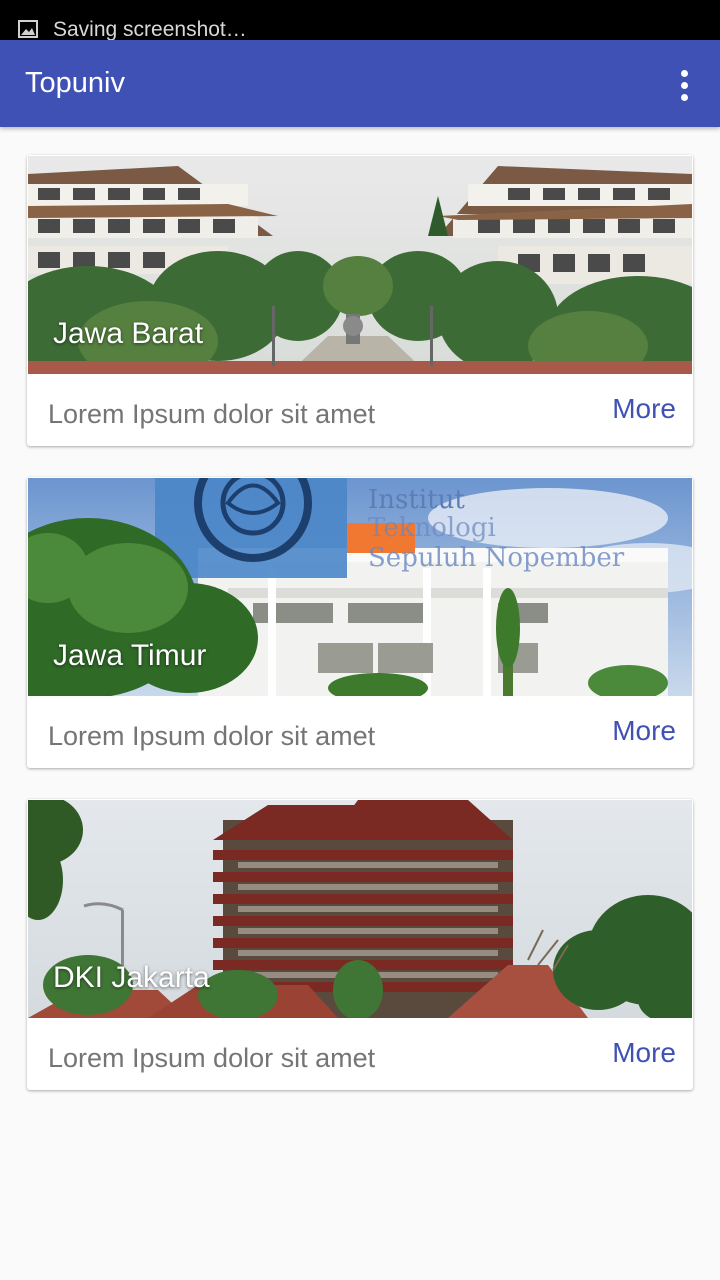 The height and width of the screenshot is (1280, 720). Describe the element at coordinates (360, 83) in the screenshot. I see `app-bar: Topuniv` at that location.